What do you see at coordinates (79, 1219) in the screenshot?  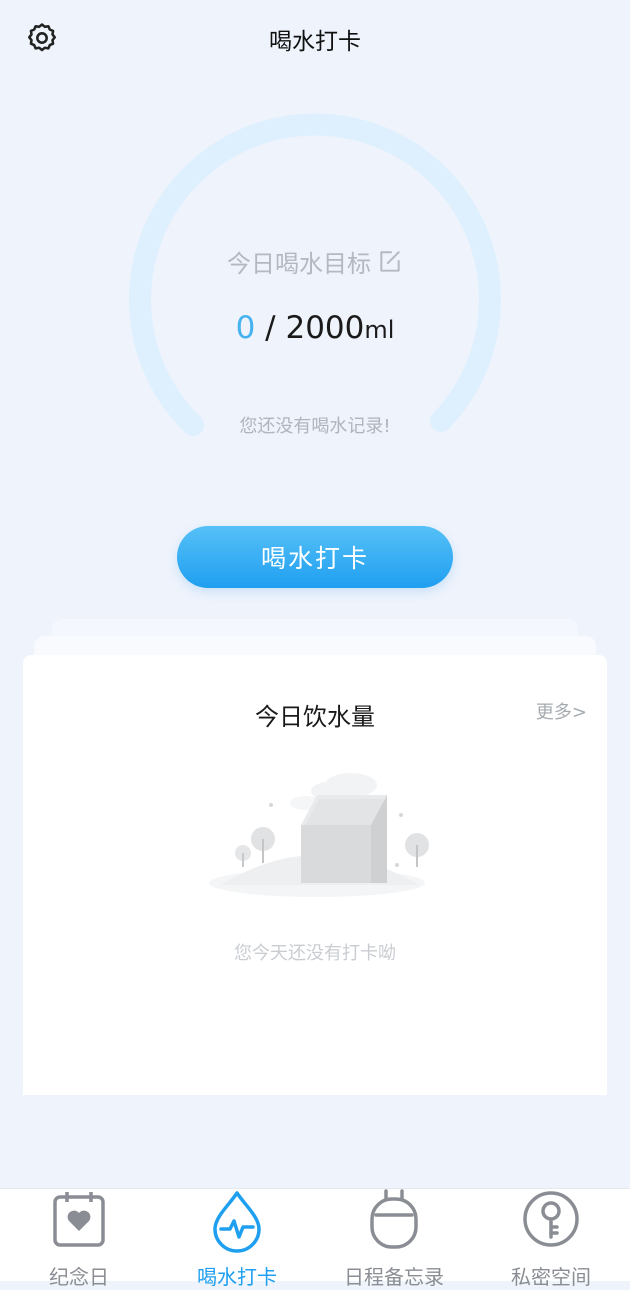 I see `calendar-heart-icon` at bounding box center [79, 1219].